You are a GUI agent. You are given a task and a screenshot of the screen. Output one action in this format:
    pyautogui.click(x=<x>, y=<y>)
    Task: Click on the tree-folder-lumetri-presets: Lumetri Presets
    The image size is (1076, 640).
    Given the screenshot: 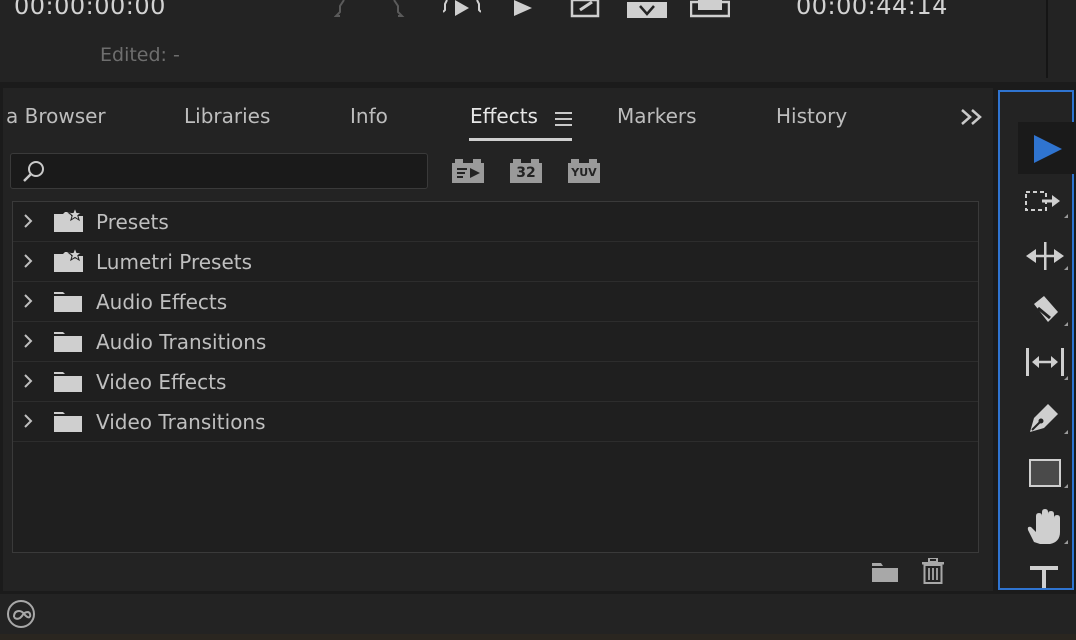 What is the action you would take?
    pyautogui.click(x=495, y=262)
    